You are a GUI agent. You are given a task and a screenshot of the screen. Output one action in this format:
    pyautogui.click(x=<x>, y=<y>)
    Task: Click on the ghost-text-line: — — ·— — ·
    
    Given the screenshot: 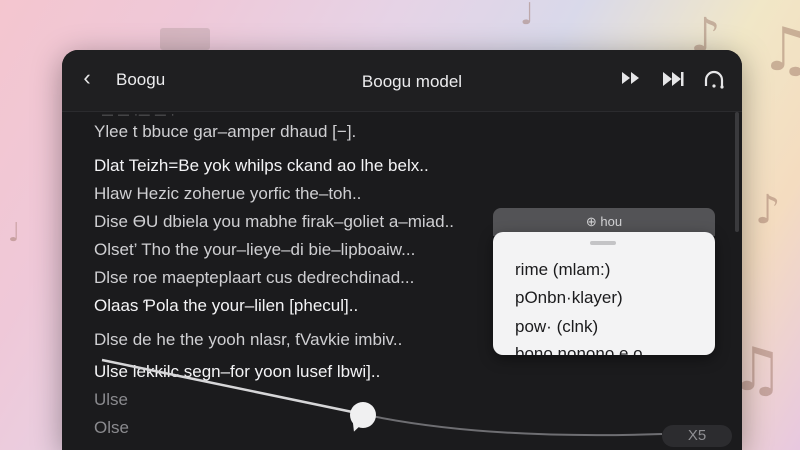 What is the action you would take?
    pyautogui.click(x=139, y=116)
    